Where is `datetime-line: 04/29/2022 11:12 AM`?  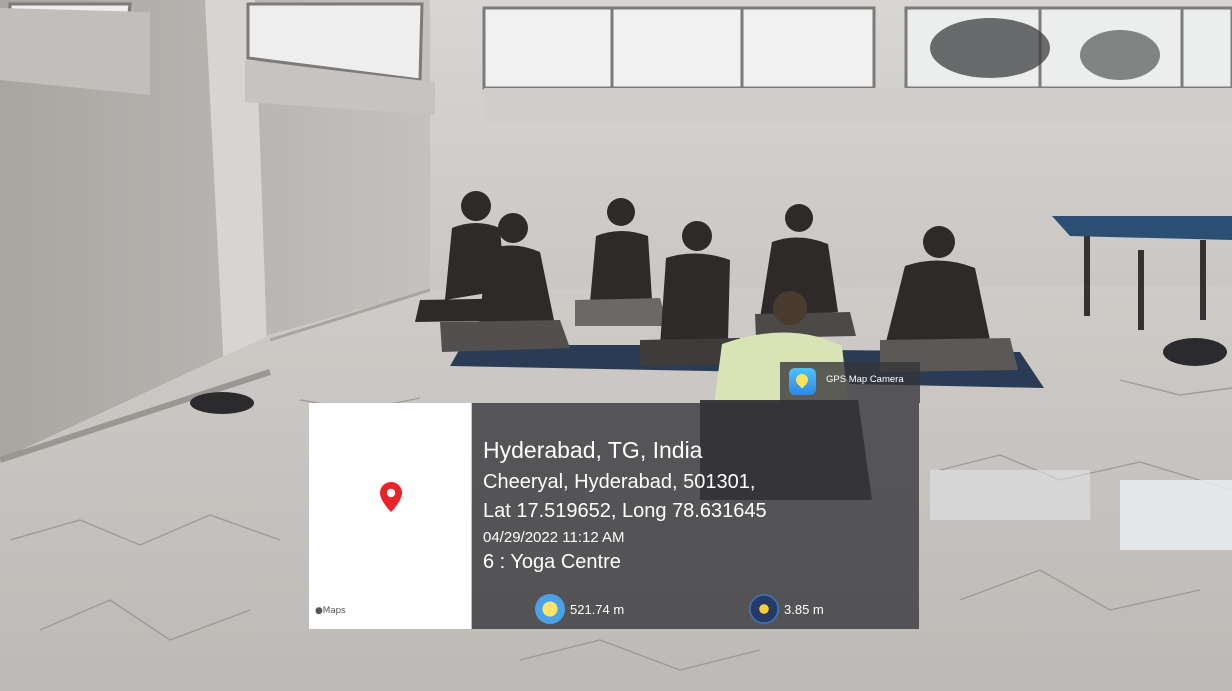
datetime-line: 04/29/2022 11:12 AM is located at coordinates (554, 537).